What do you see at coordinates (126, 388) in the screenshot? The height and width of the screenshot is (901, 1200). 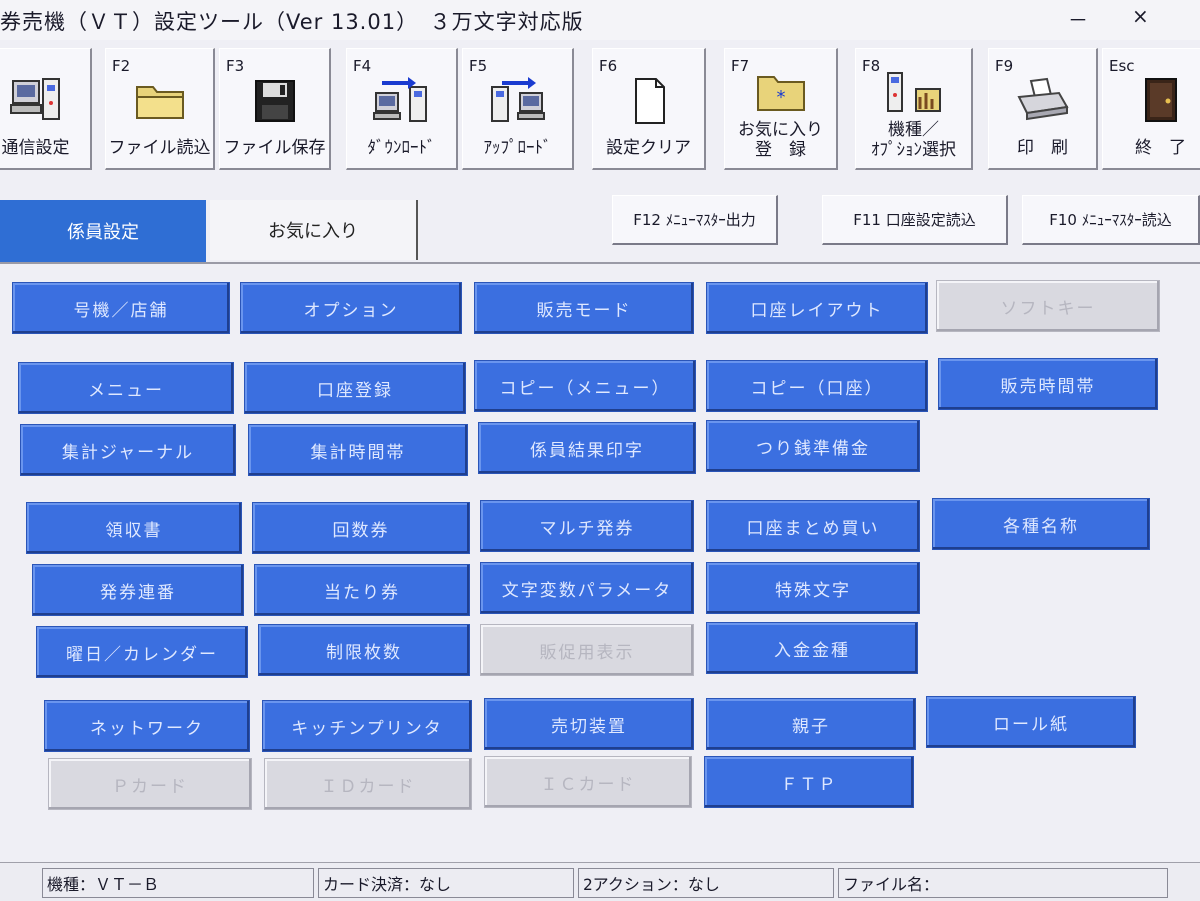 I see `menu-button: メニュー` at bounding box center [126, 388].